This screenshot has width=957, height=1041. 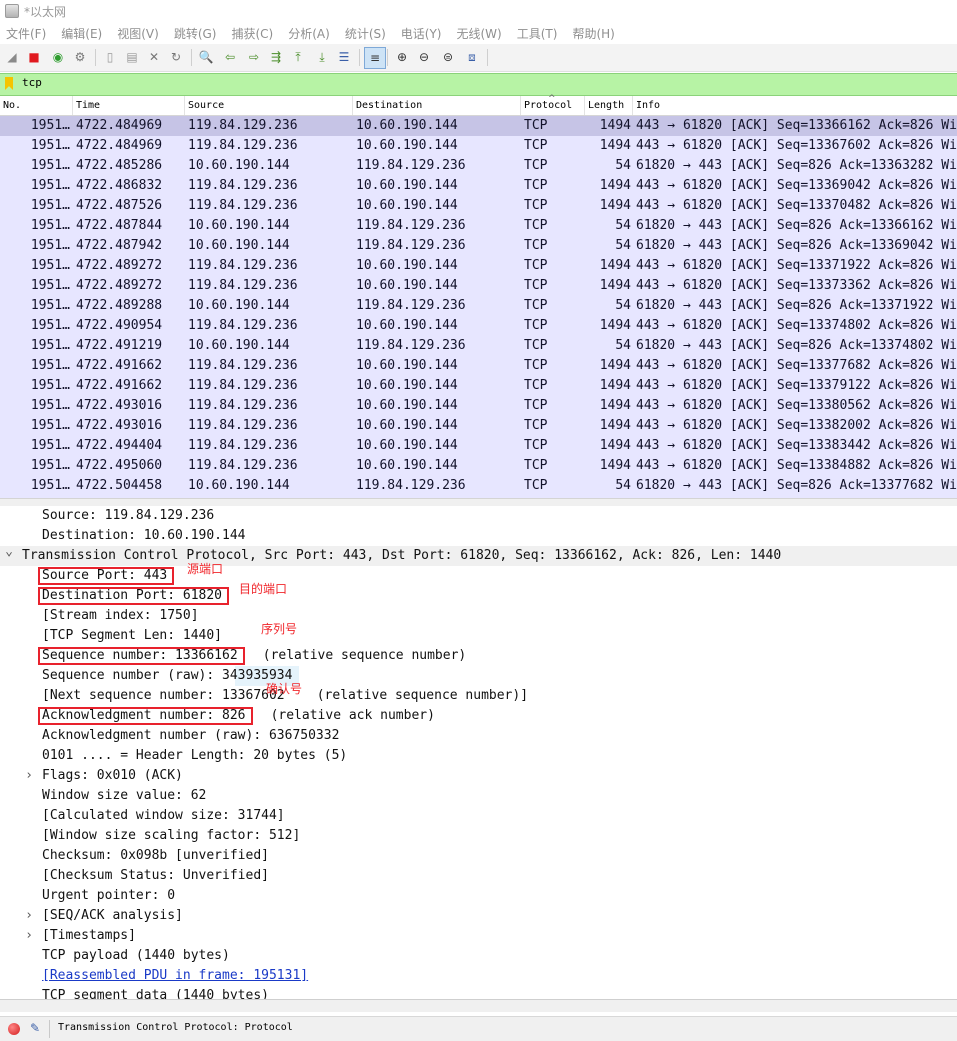 What do you see at coordinates (230, 57) in the screenshot?
I see `go-back-icon: ⇦` at bounding box center [230, 57].